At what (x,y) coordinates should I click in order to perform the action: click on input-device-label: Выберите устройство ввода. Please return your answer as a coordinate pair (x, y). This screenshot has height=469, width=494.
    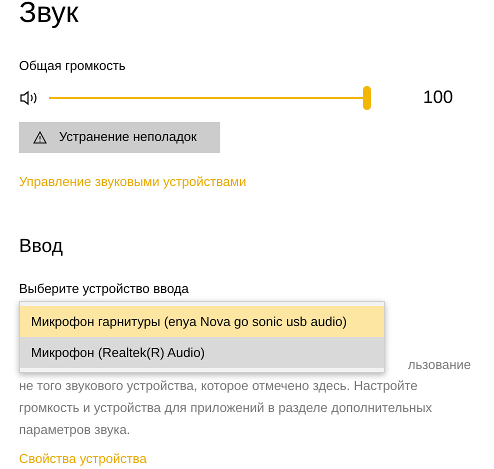
    Looking at the image, I should click on (104, 289).